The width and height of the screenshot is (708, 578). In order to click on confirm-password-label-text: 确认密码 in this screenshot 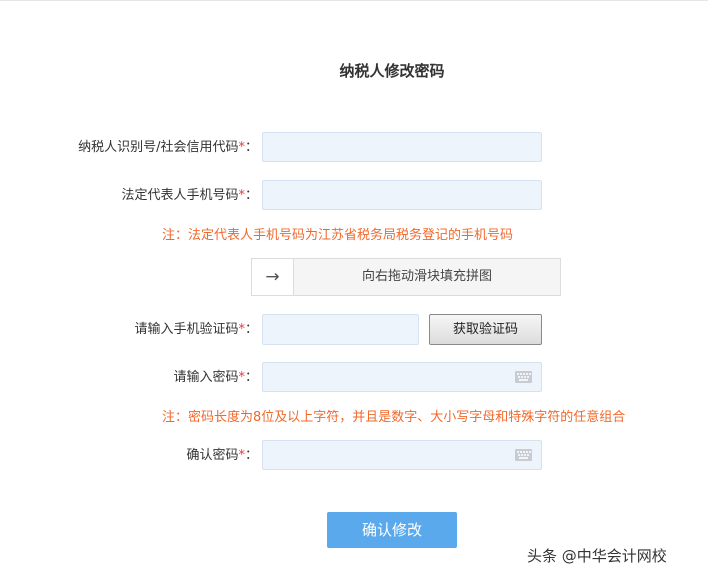, I will do `click(212, 455)`.